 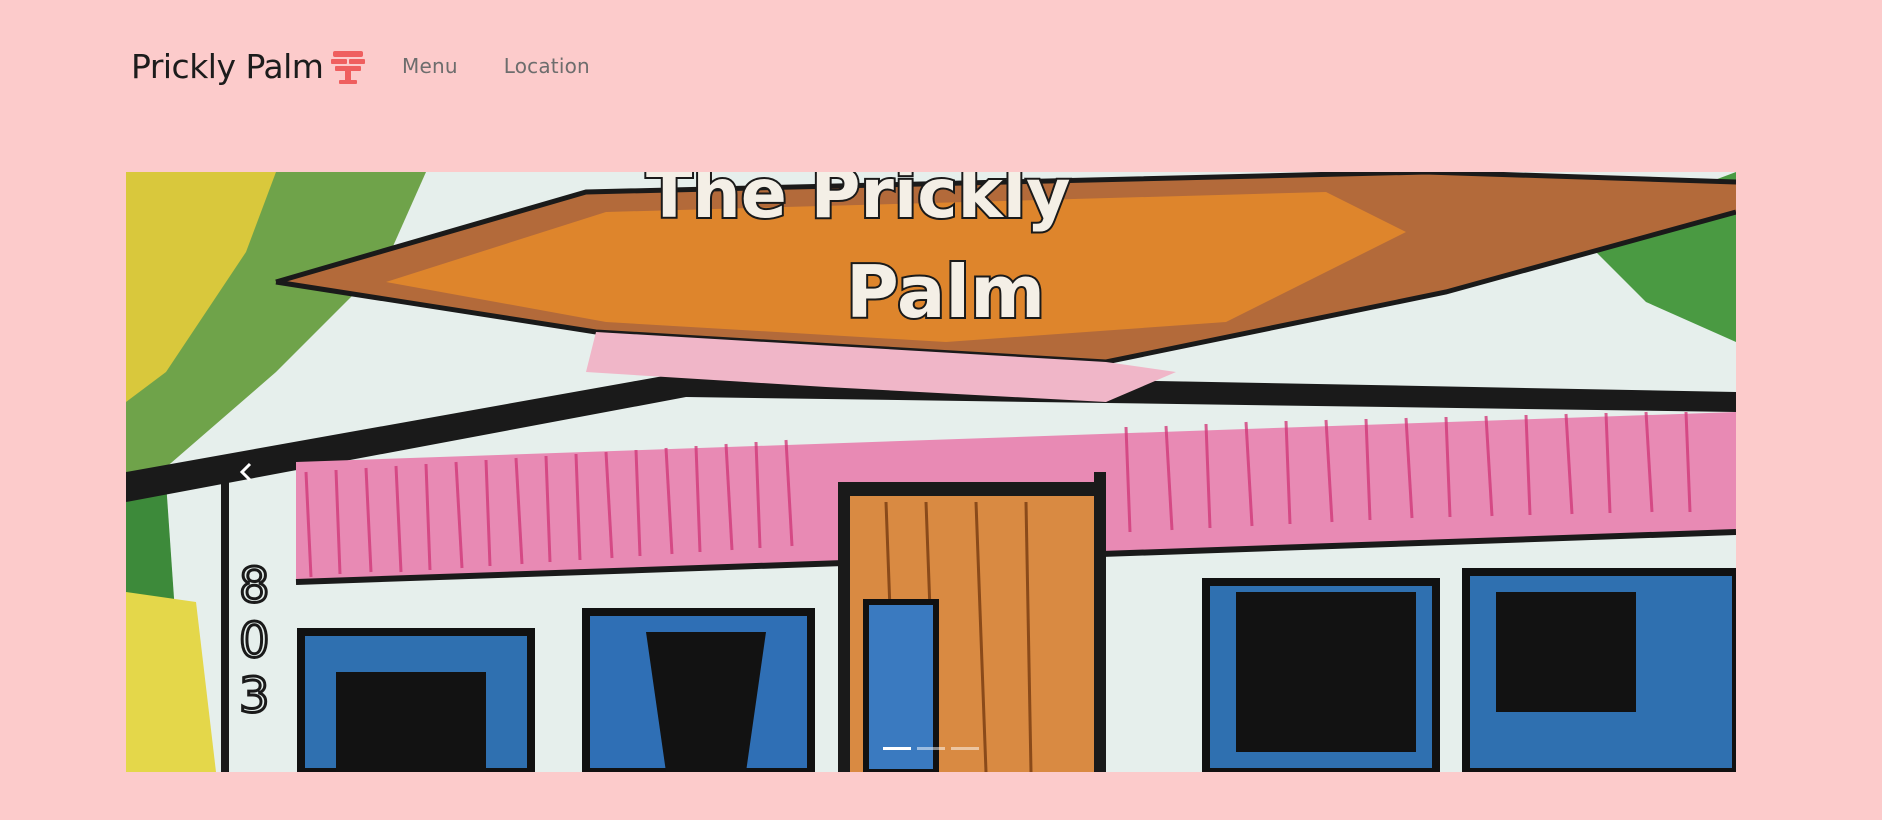 I want to click on nav-menu-link: Menu, so click(x=430, y=66).